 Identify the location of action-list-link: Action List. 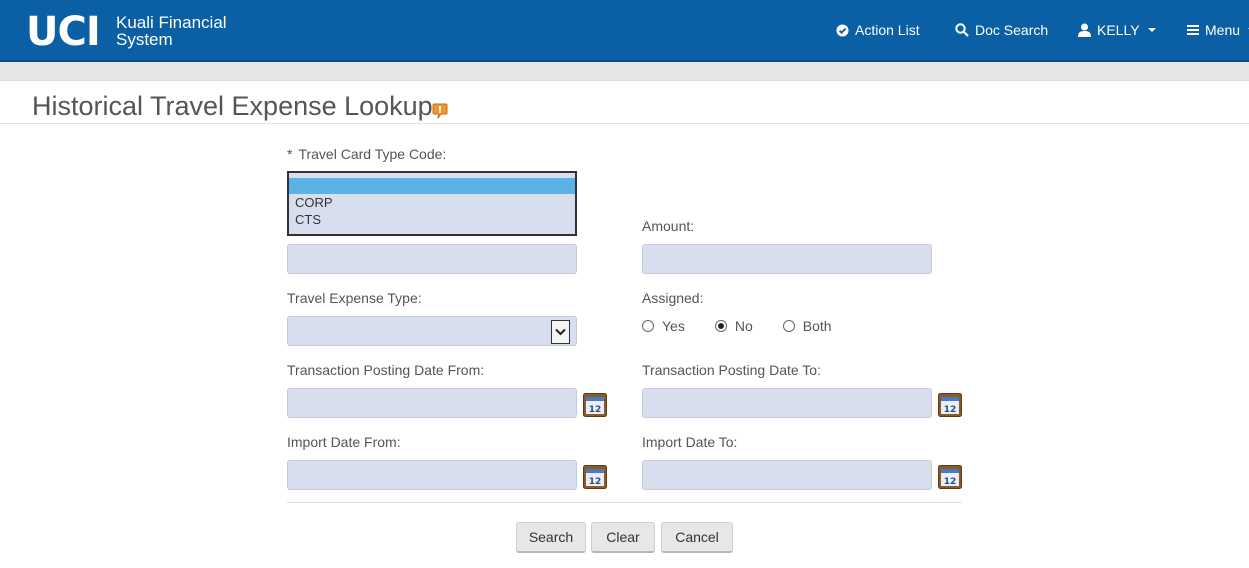
(878, 30).